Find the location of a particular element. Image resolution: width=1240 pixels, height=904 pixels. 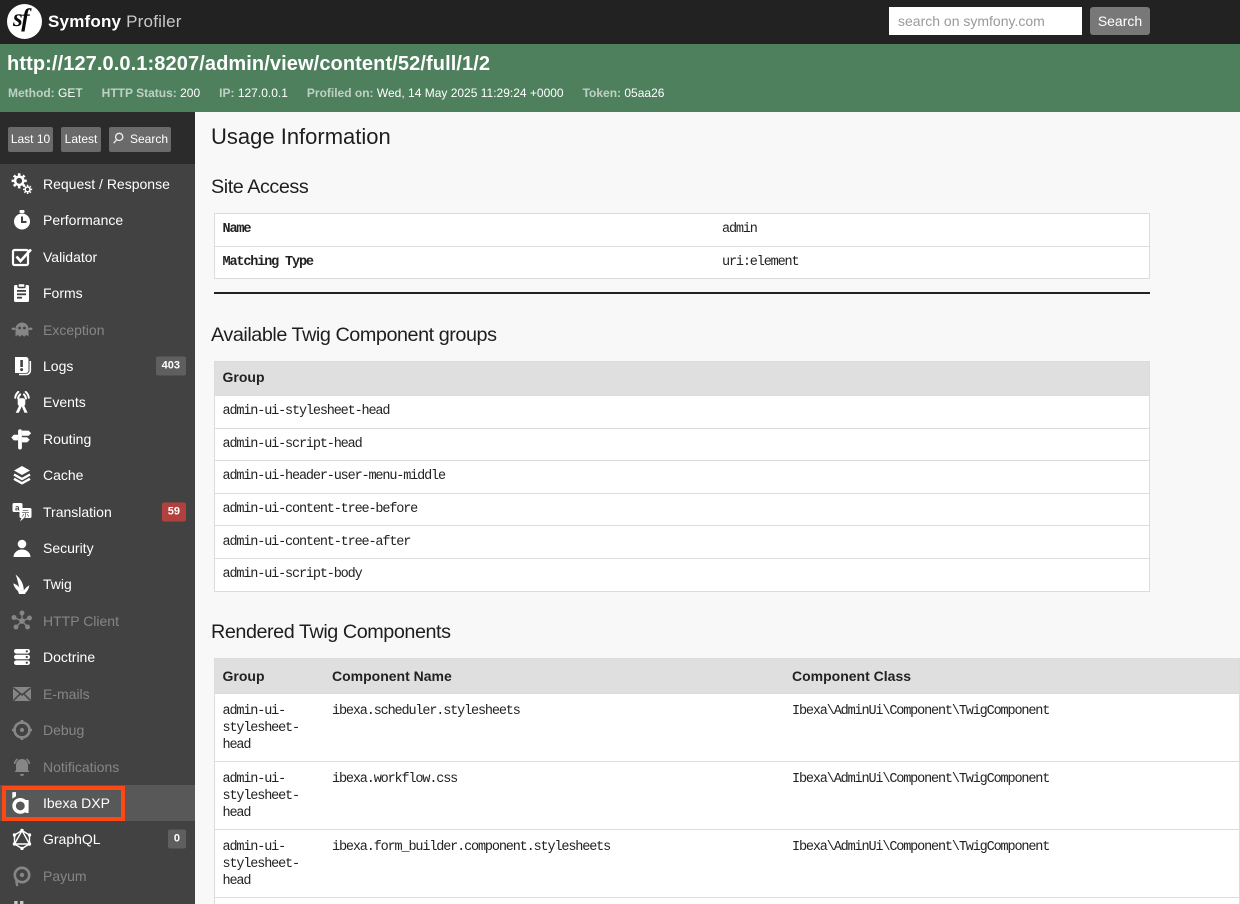

svg-text: 示 is located at coordinates (26, 513).